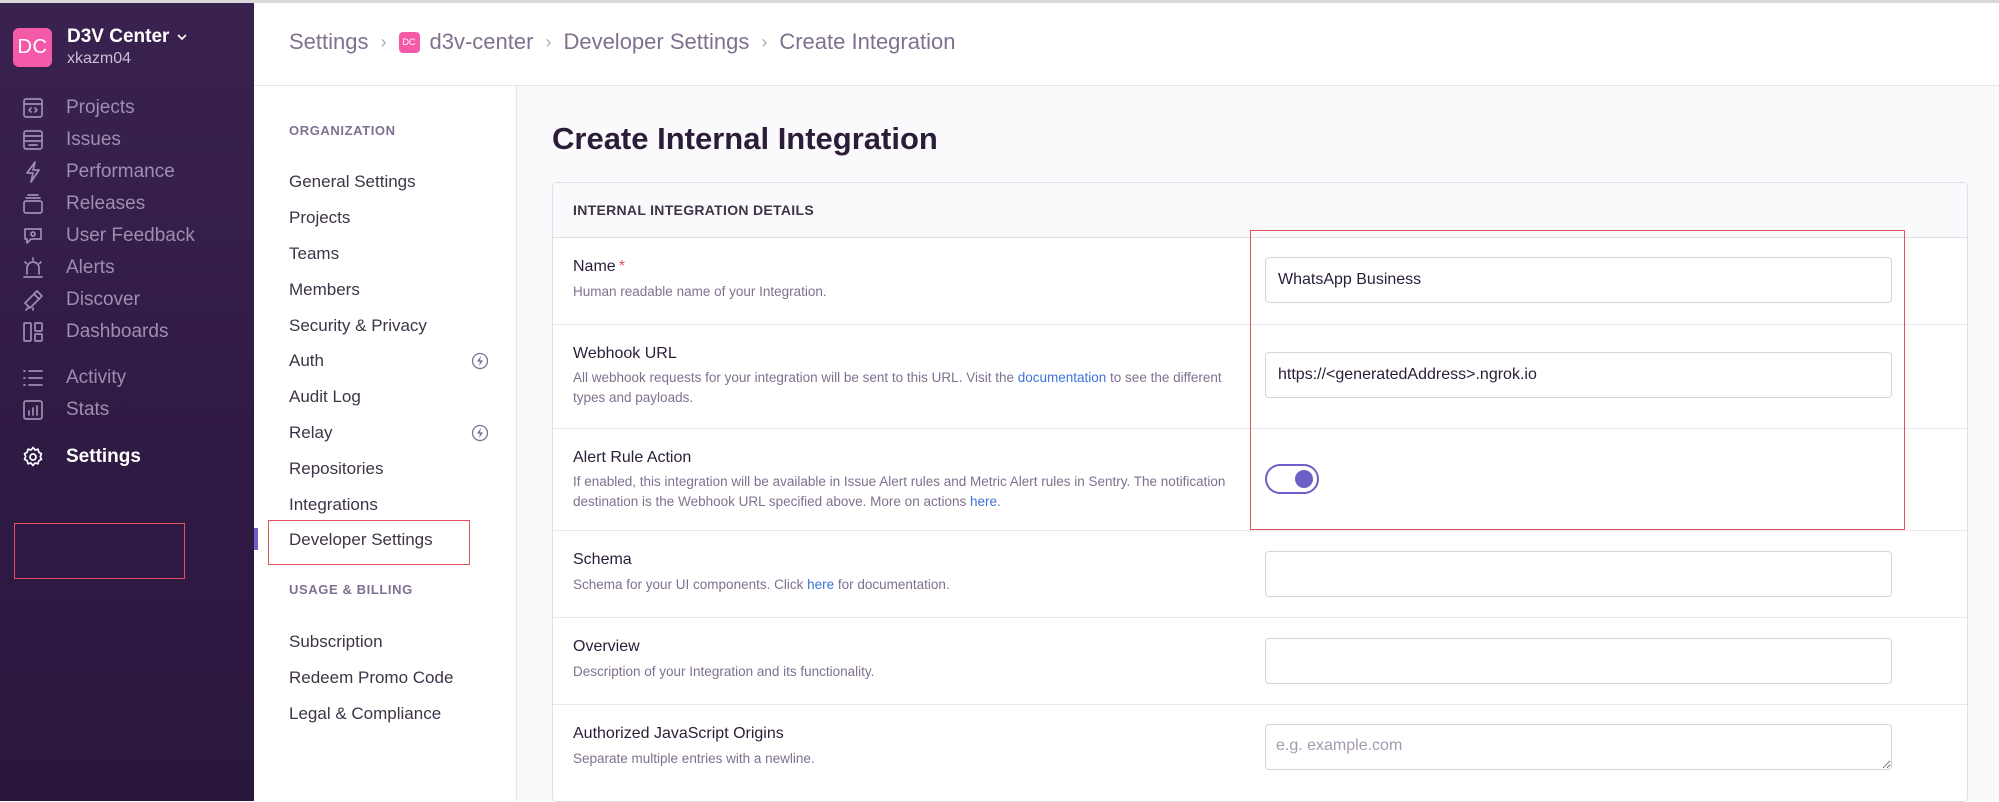 This screenshot has width=1999, height=802. Describe the element at coordinates (482, 42) in the screenshot. I see `breadcrumb-org: d3v-center` at that location.